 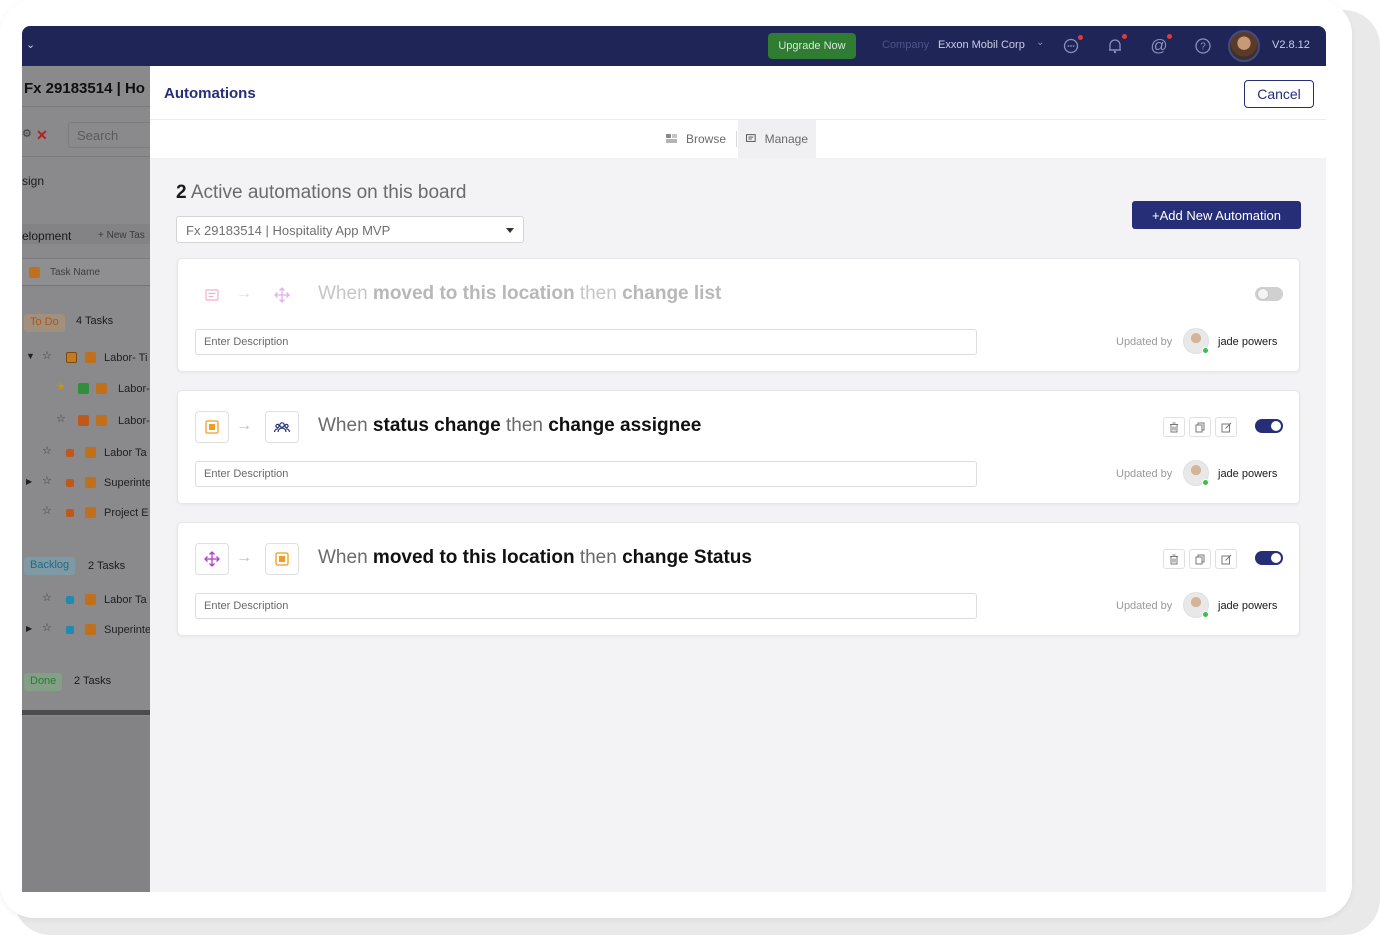 What do you see at coordinates (321, 193) in the screenshot?
I see `active-automations-count: 2 Active automations on this board` at bounding box center [321, 193].